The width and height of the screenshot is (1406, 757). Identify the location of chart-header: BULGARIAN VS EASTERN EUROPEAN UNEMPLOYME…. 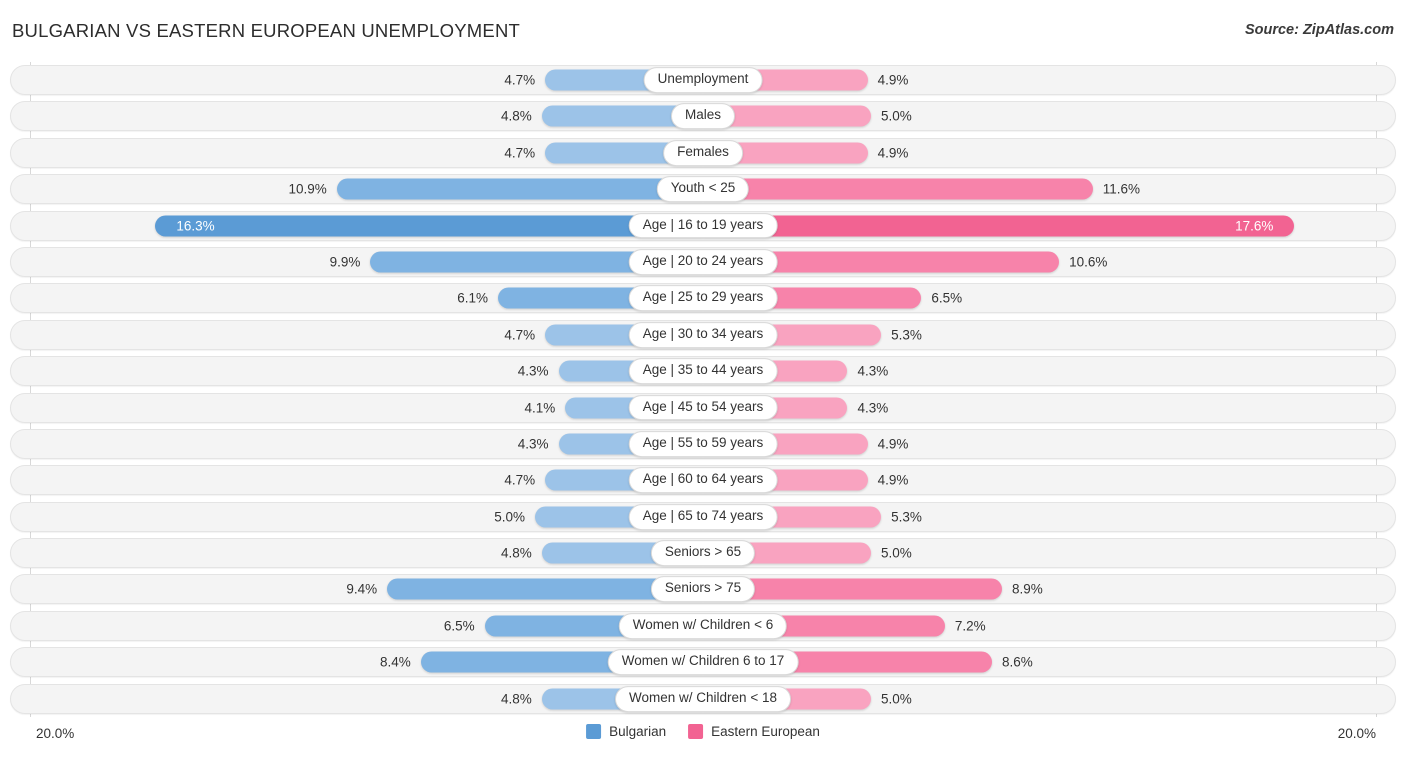
(703, 30).